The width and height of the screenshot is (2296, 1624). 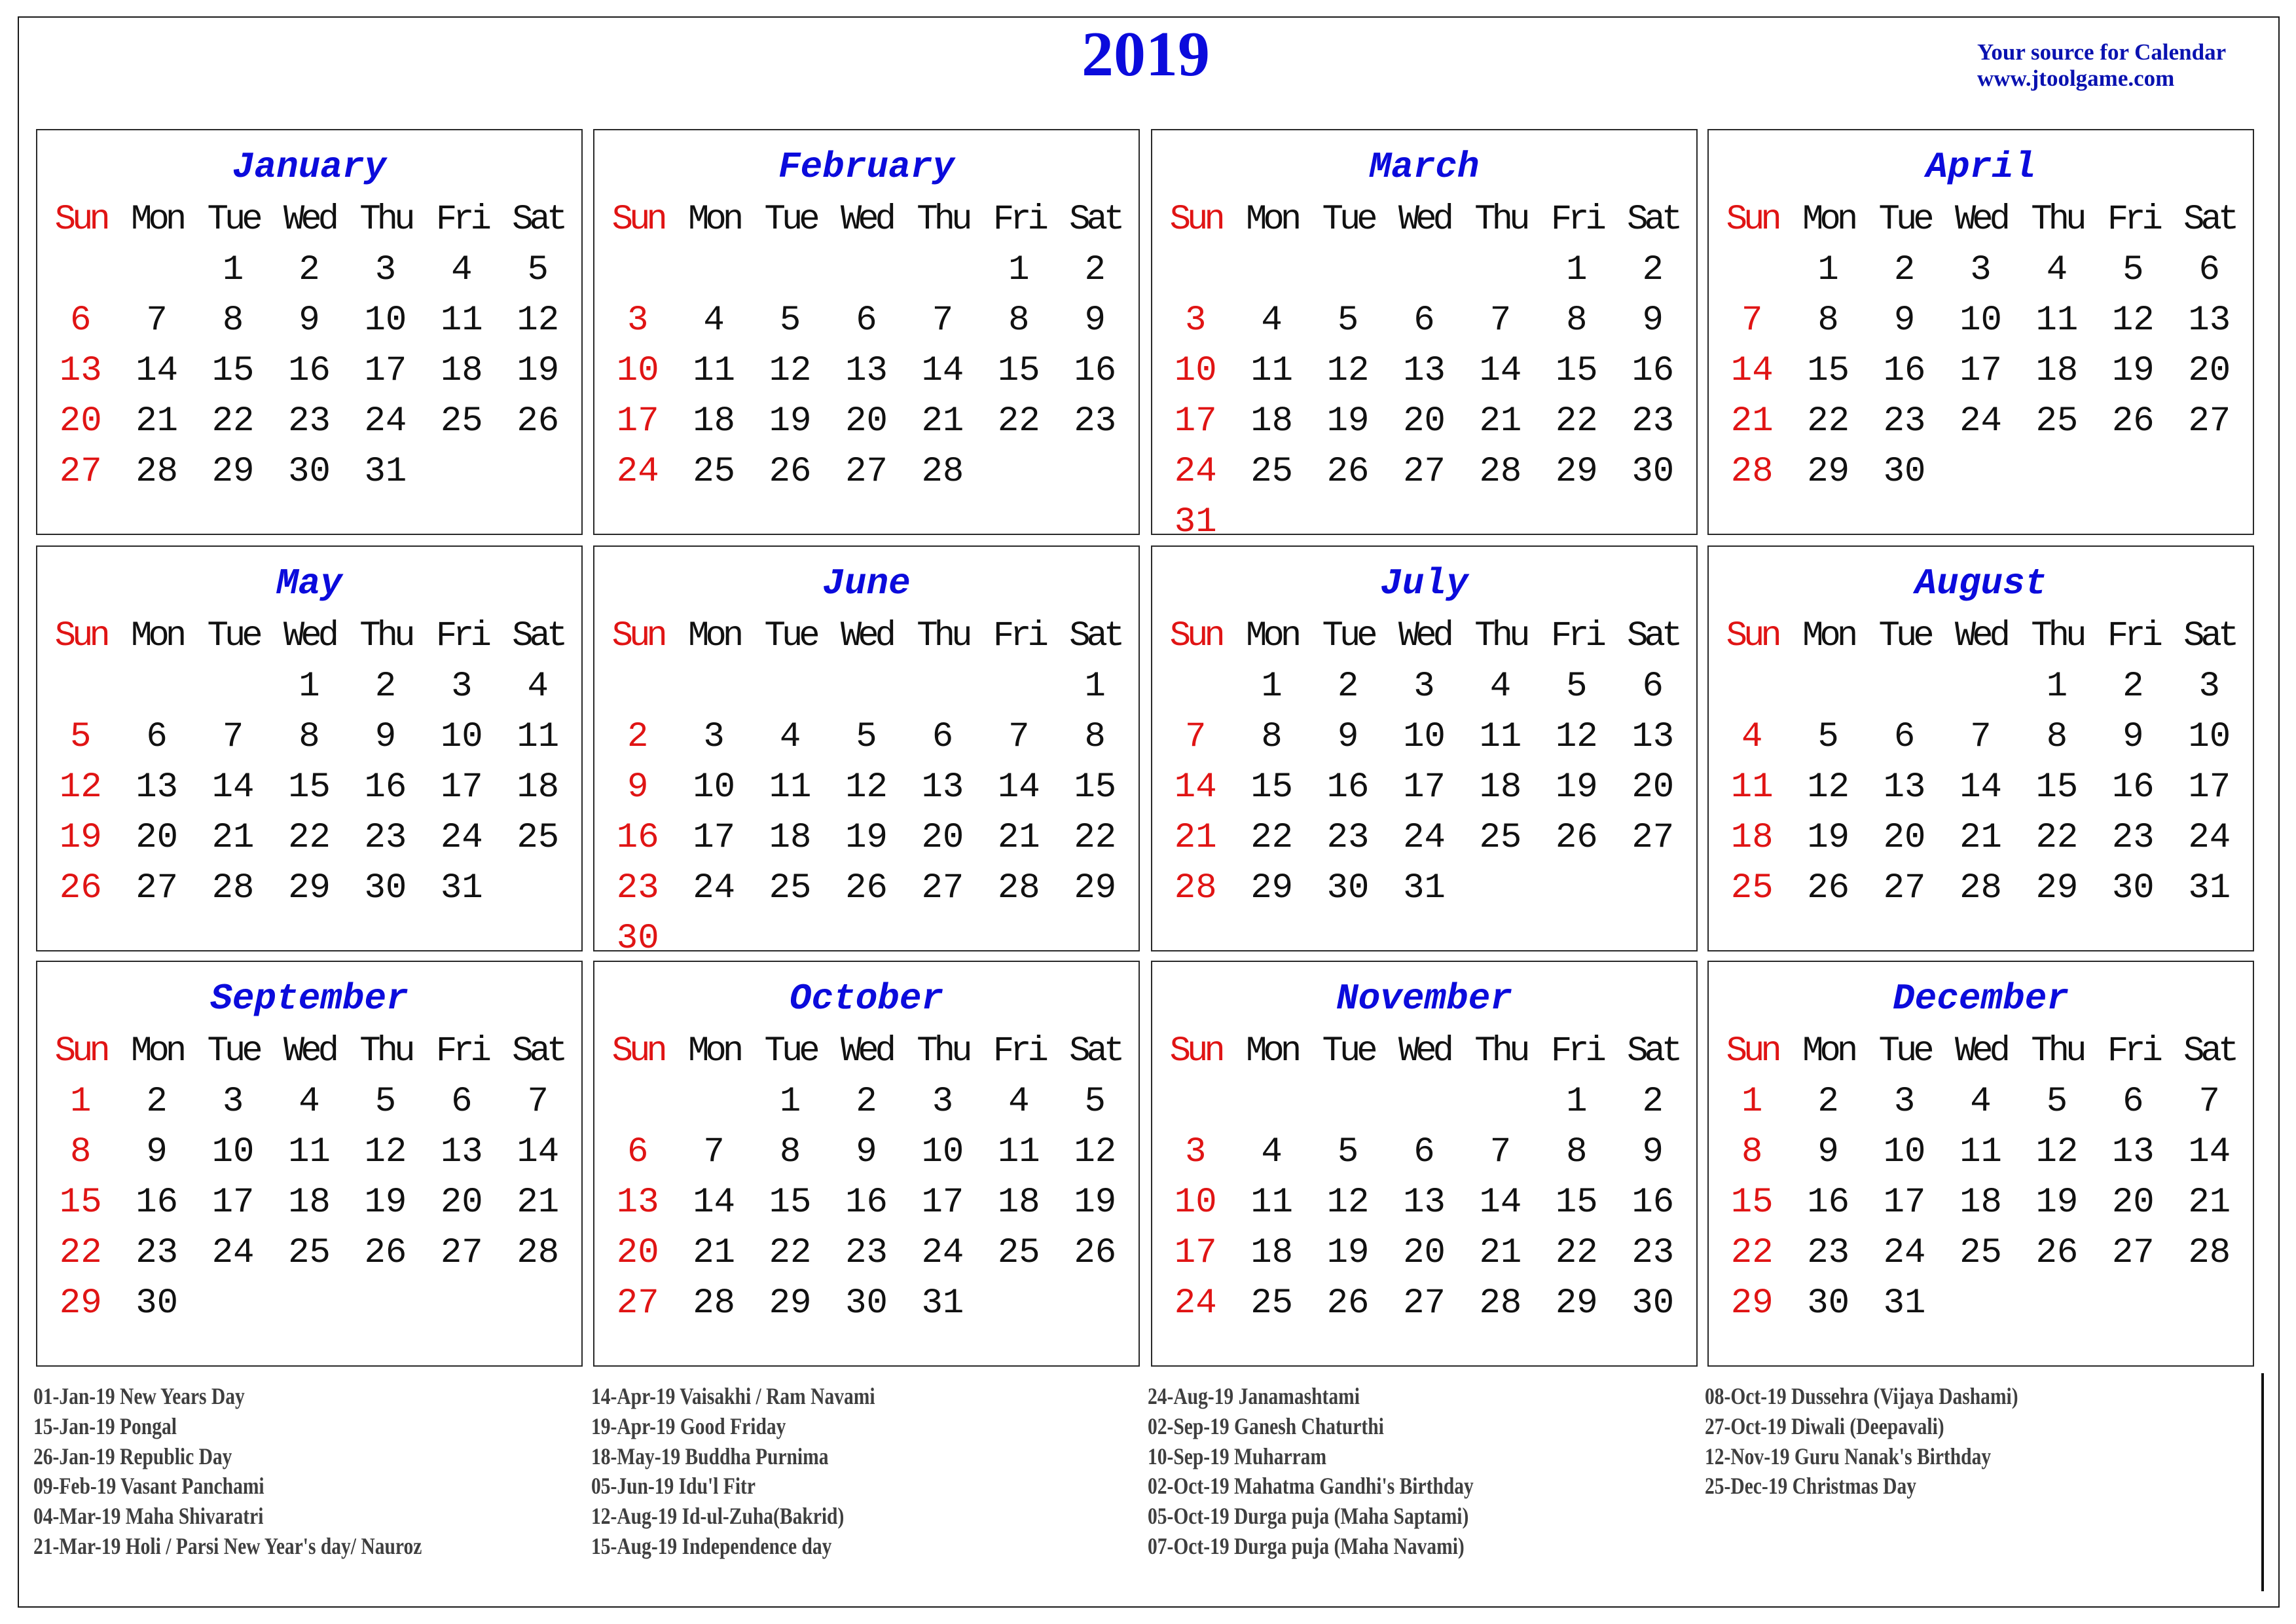 I want to click on holiday-item: 01-Jan-19 New Years Day, so click(x=139, y=1396).